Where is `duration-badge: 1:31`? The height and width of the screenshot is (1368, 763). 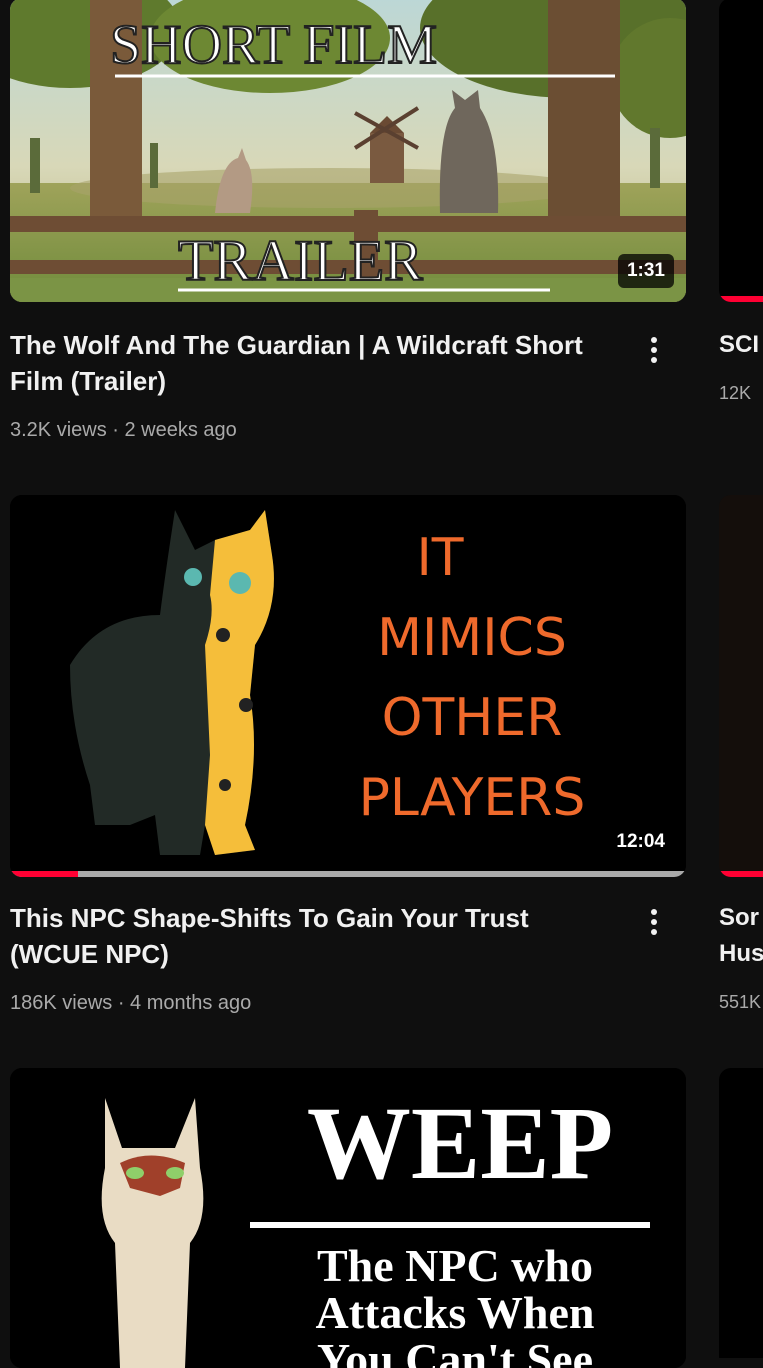
duration-badge: 1:31 is located at coordinates (645, 271).